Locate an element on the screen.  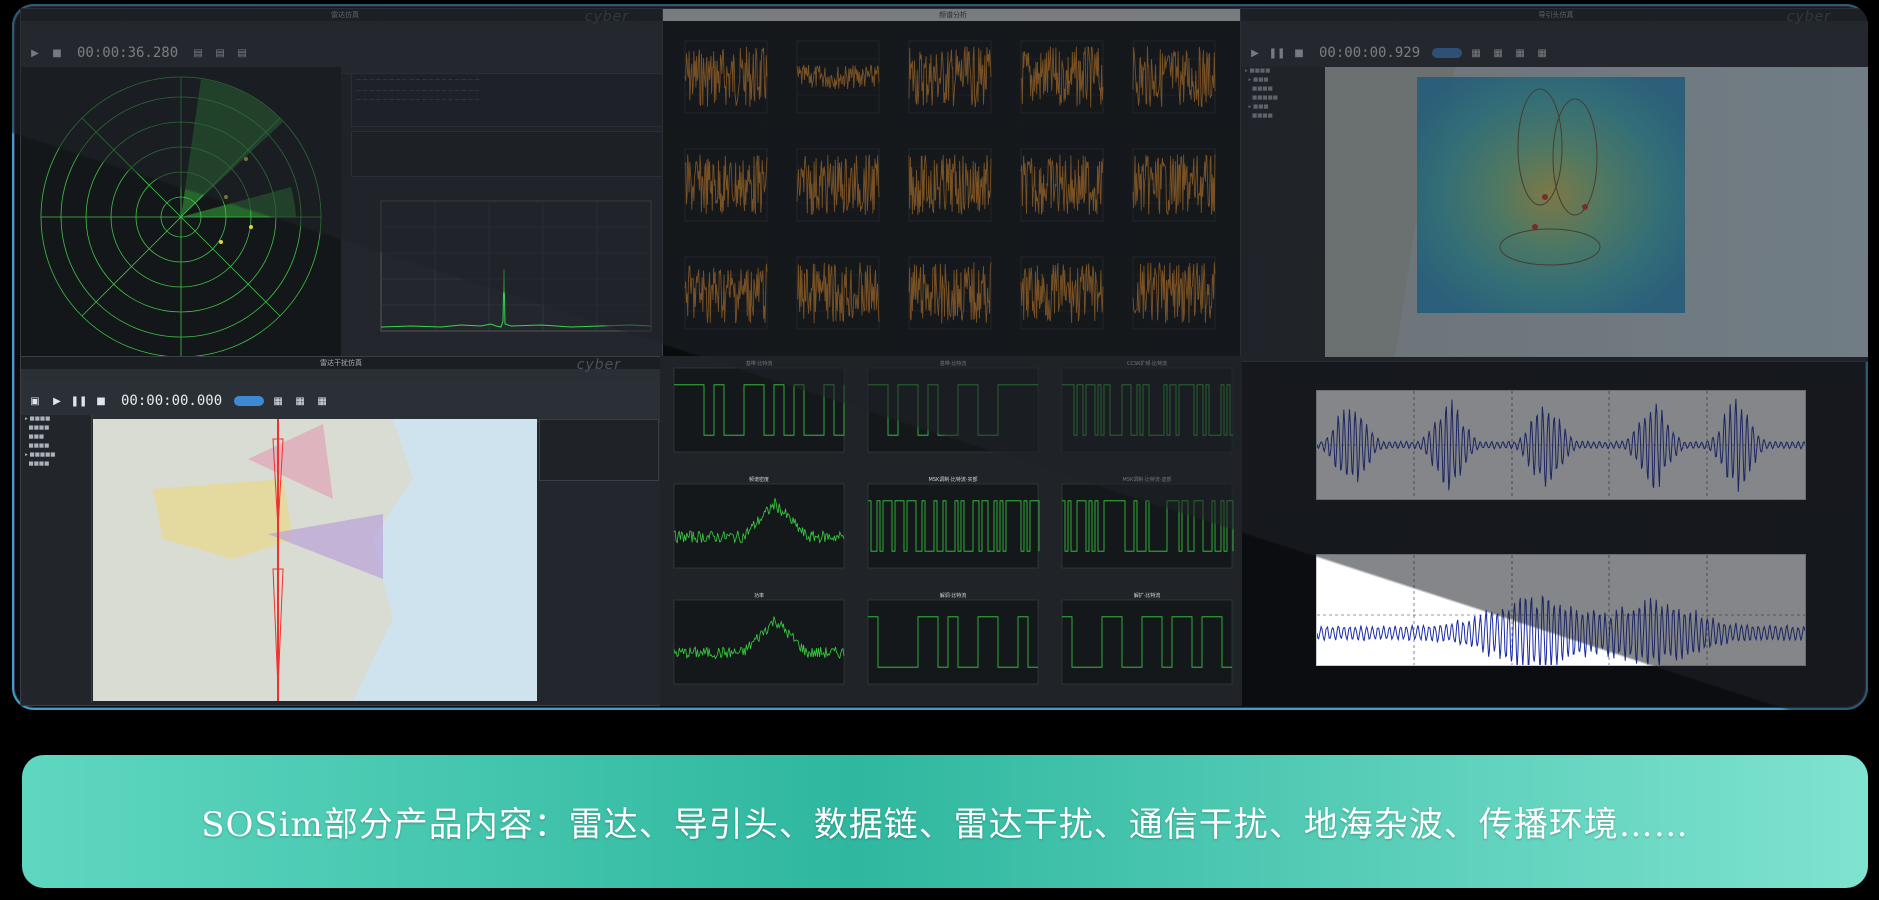
waveform-1-svg is located at coordinates (1561, 445).